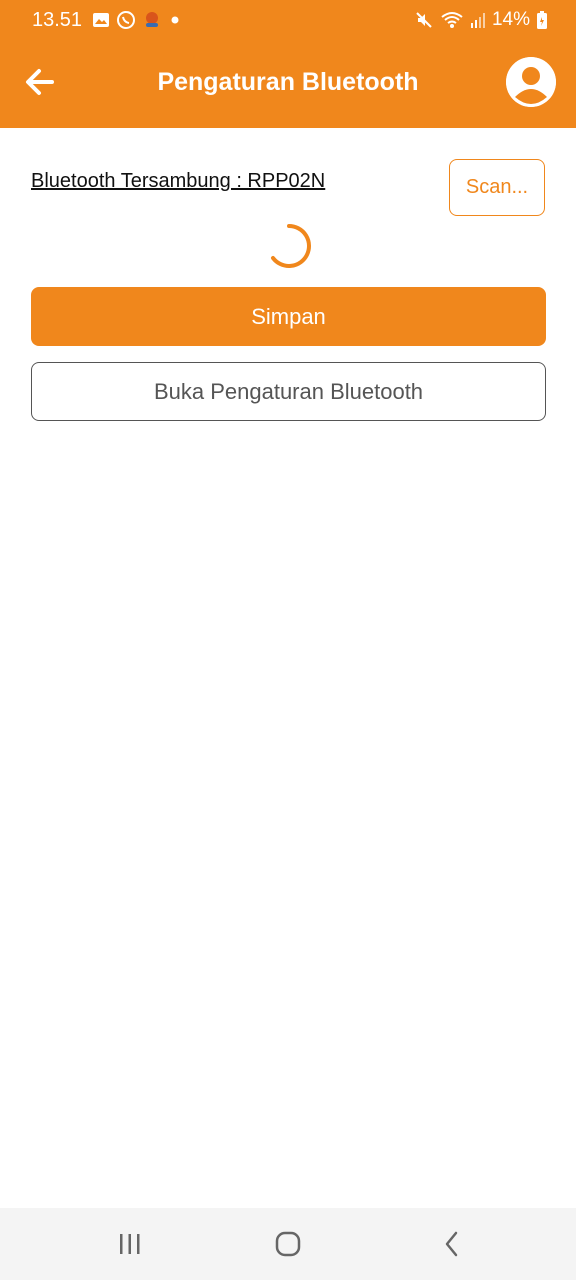 Image resolution: width=576 pixels, height=1280 pixels. What do you see at coordinates (291, 246) in the screenshot?
I see `loading-spinner-icon` at bounding box center [291, 246].